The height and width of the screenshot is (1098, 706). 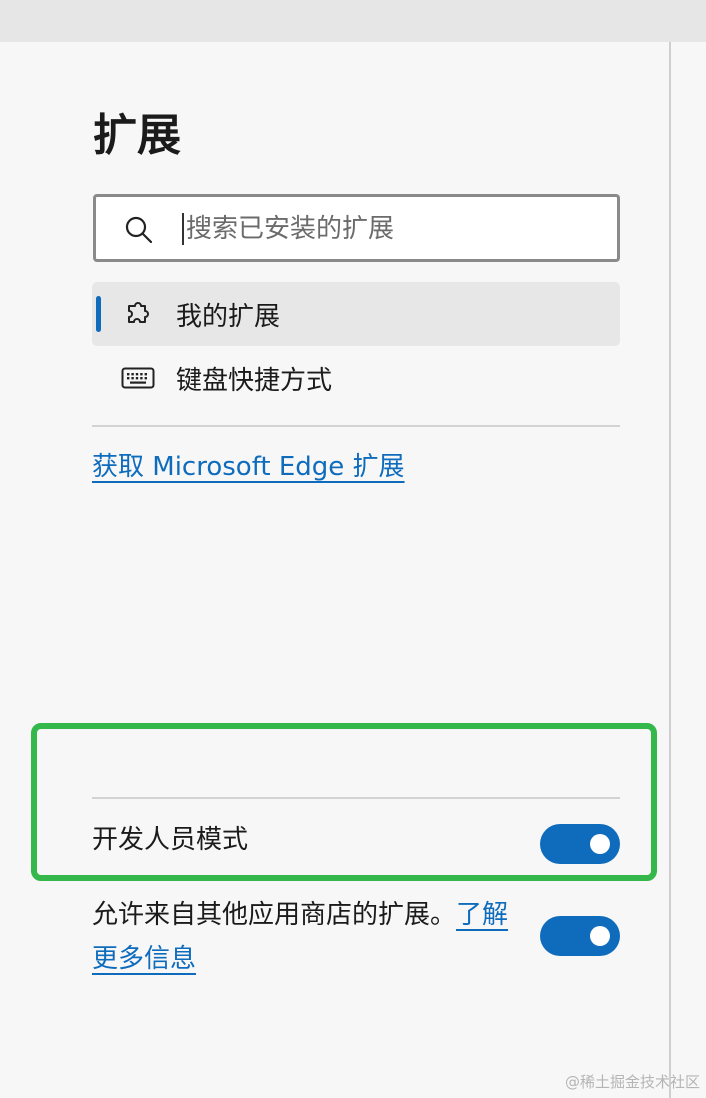 What do you see at coordinates (248, 464) in the screenshot?
I see `get-extensions-link: 获取 Microsoft Edge 扩展` at bounding box center [248, 464].